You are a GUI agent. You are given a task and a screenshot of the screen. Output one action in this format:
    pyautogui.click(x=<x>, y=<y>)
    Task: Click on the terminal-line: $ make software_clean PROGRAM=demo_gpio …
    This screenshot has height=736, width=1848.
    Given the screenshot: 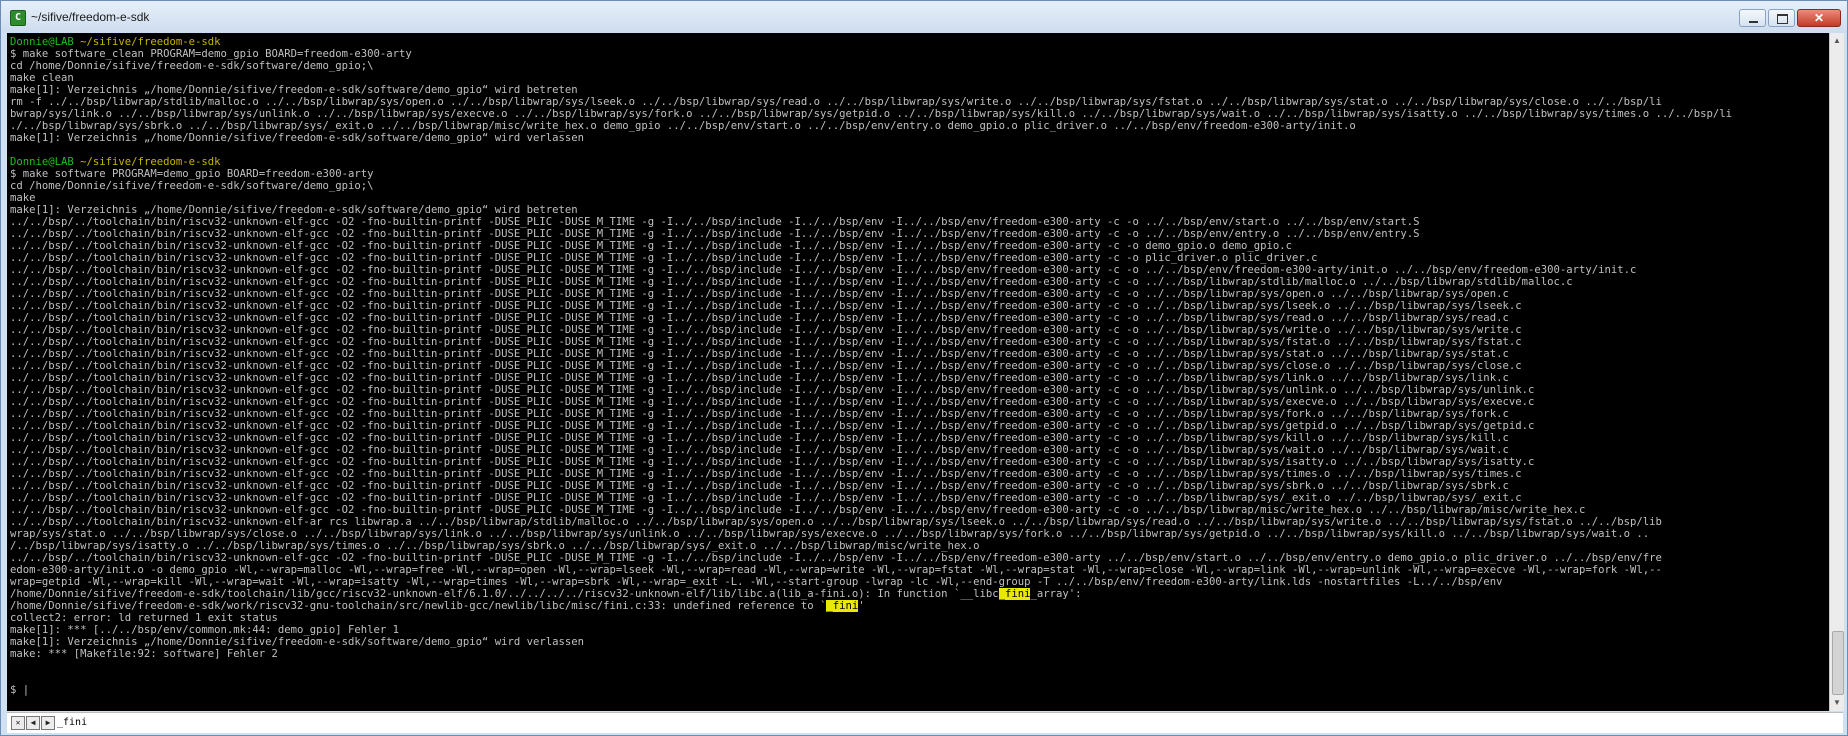 What is the action you would take?
    pyautogui.click(x=211, y=54)
    